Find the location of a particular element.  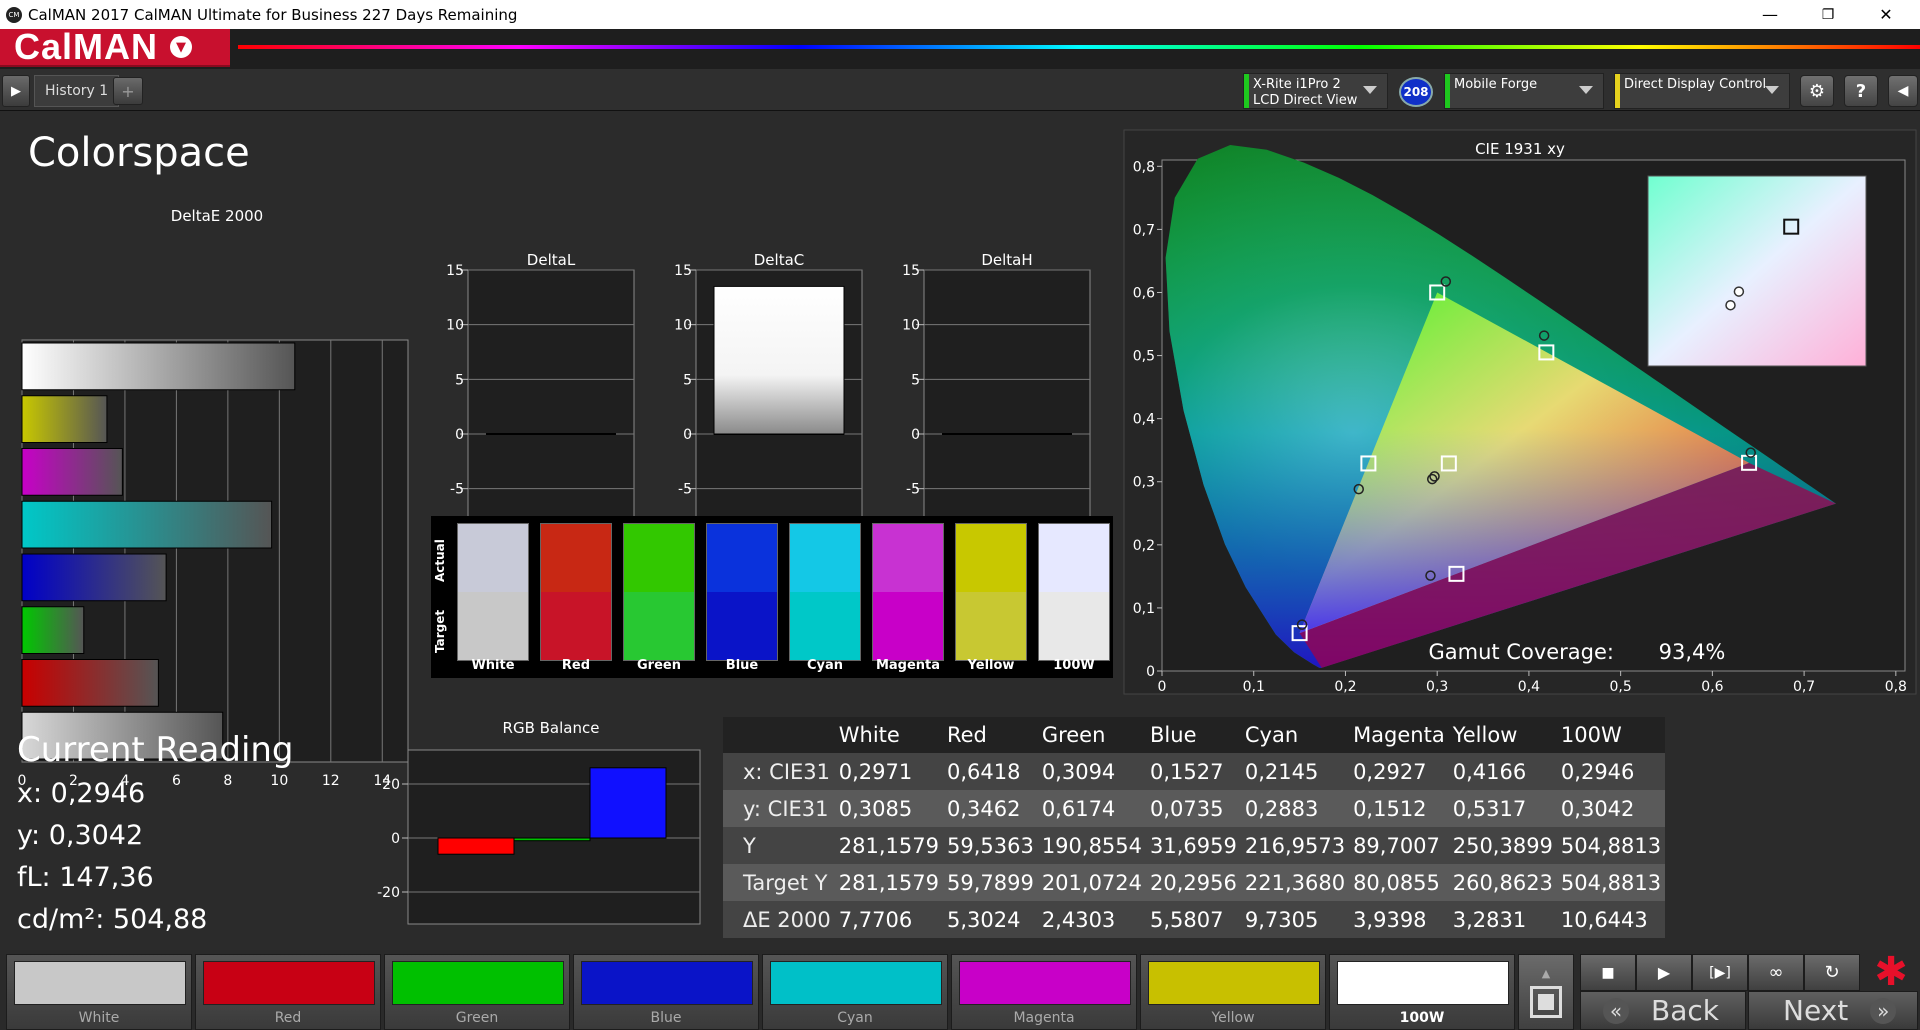

patch-label: White is located at coordinates (99, 1018).